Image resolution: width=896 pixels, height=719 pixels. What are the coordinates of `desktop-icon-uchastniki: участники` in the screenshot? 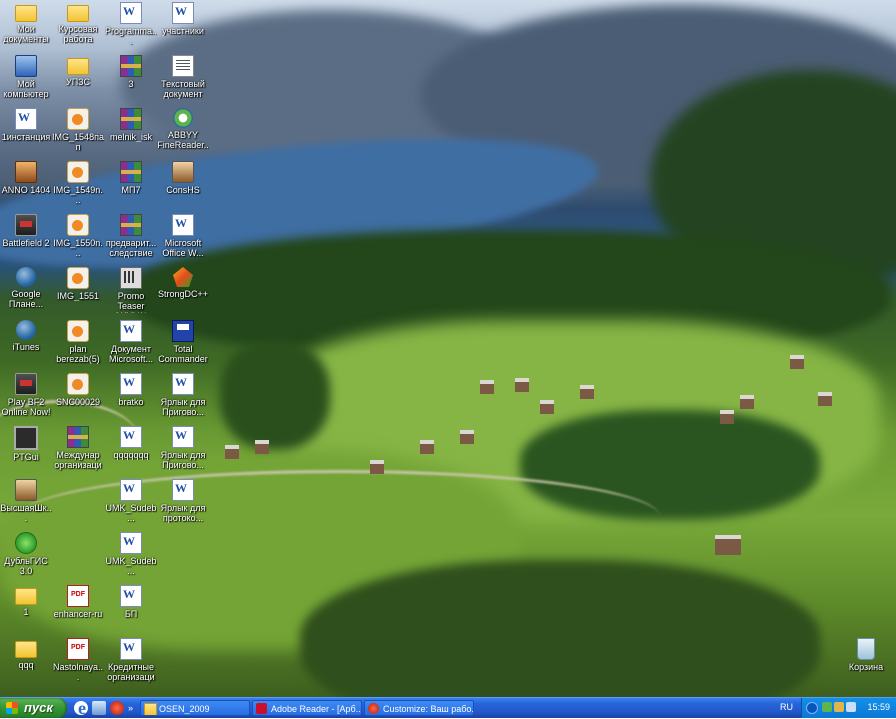 It's located at (183, 26).